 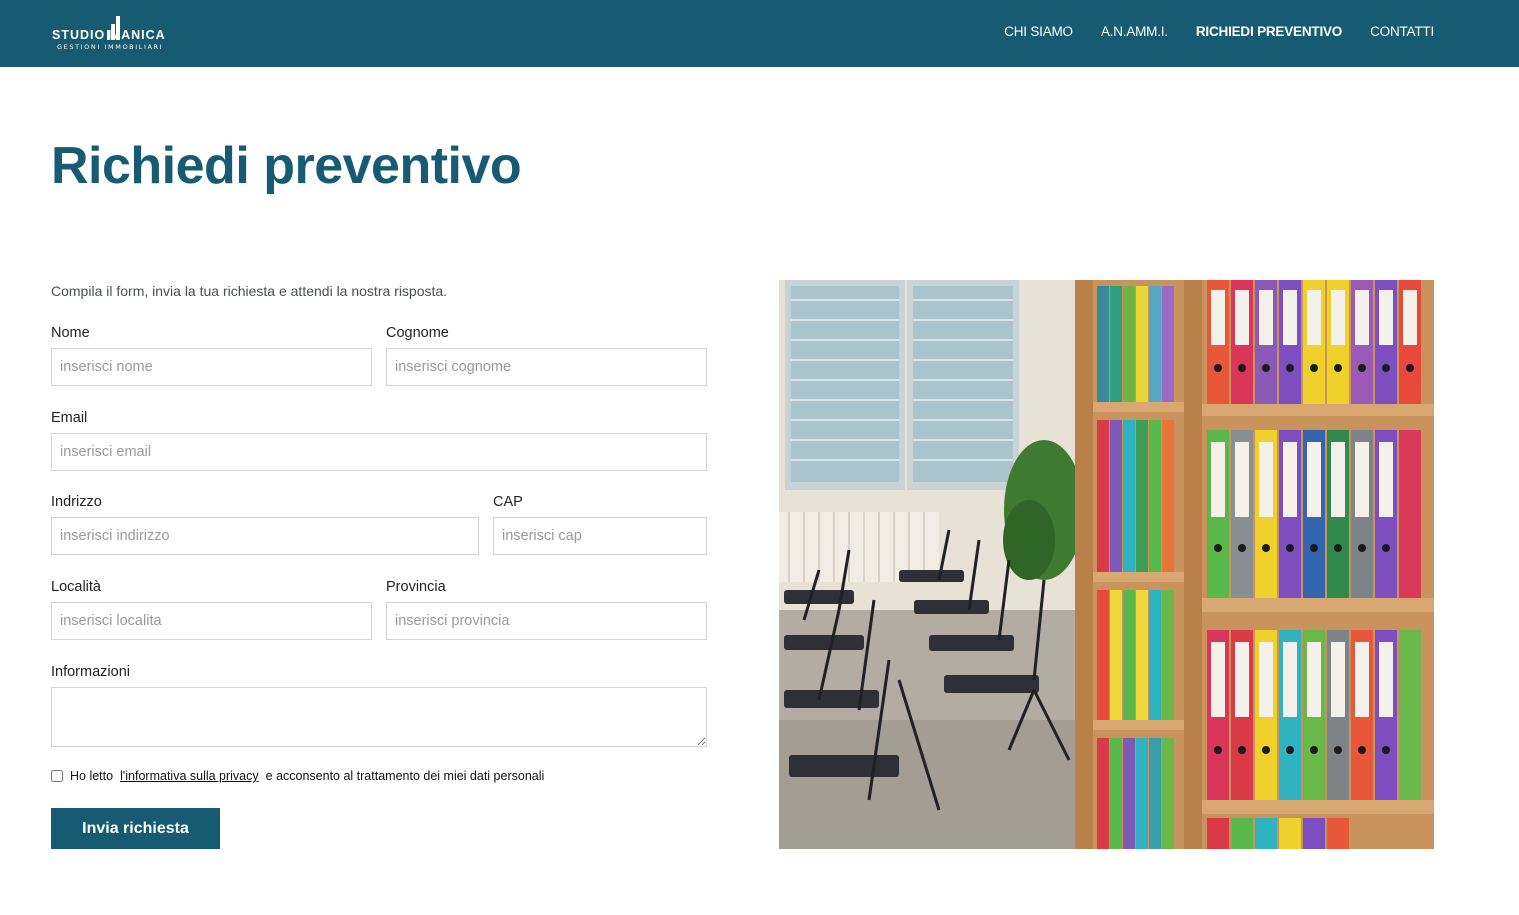 What do you see at coordinates (286, 166) in the screenshot?
I see `page-title: Richiedi preventivo` at bounding box center [286, 166].